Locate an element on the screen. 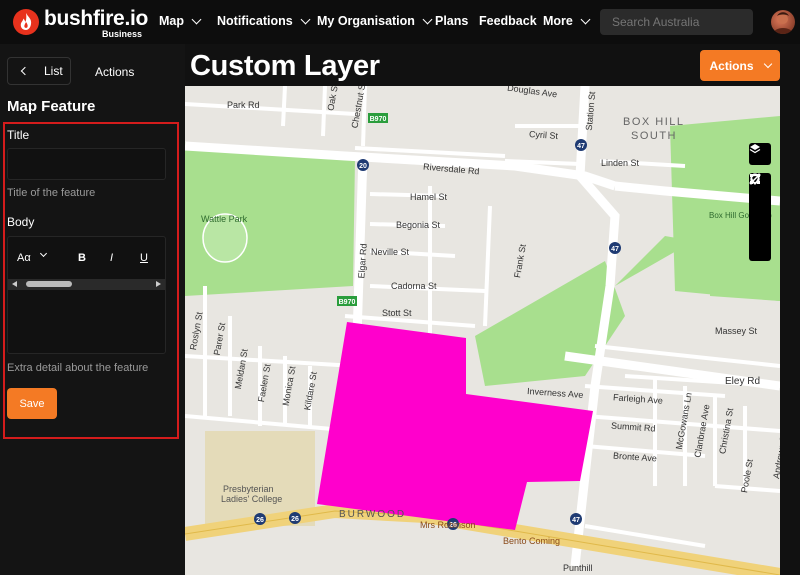 Image resolution: width=800 pixels, height=575 pixels. title-input is located at coordinates (86, 164).